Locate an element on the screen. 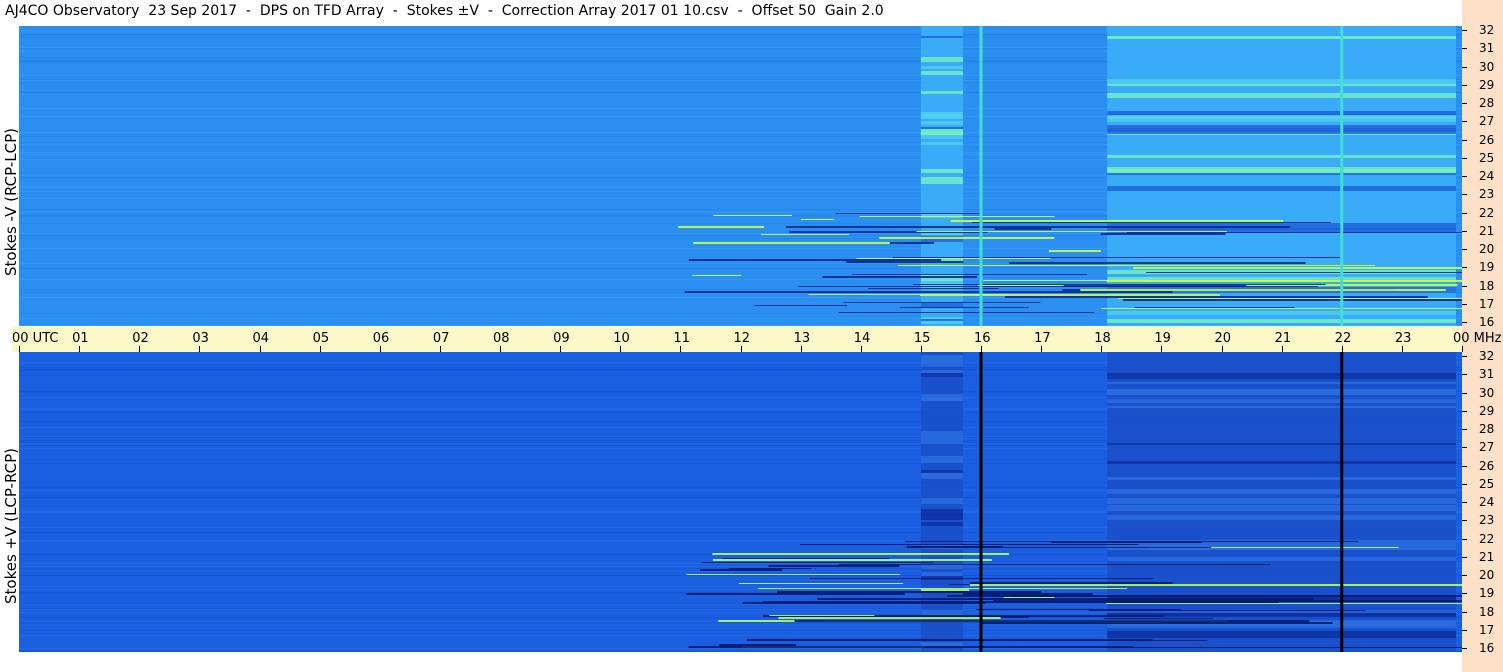 The width and height of the screenshot is (1503, 672). time-tick-label: 10 is located at coordinates (621, 338).